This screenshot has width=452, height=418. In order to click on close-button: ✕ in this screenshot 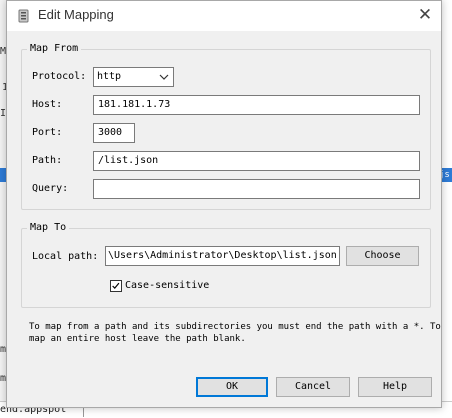, I will do `click(425, 16)`.